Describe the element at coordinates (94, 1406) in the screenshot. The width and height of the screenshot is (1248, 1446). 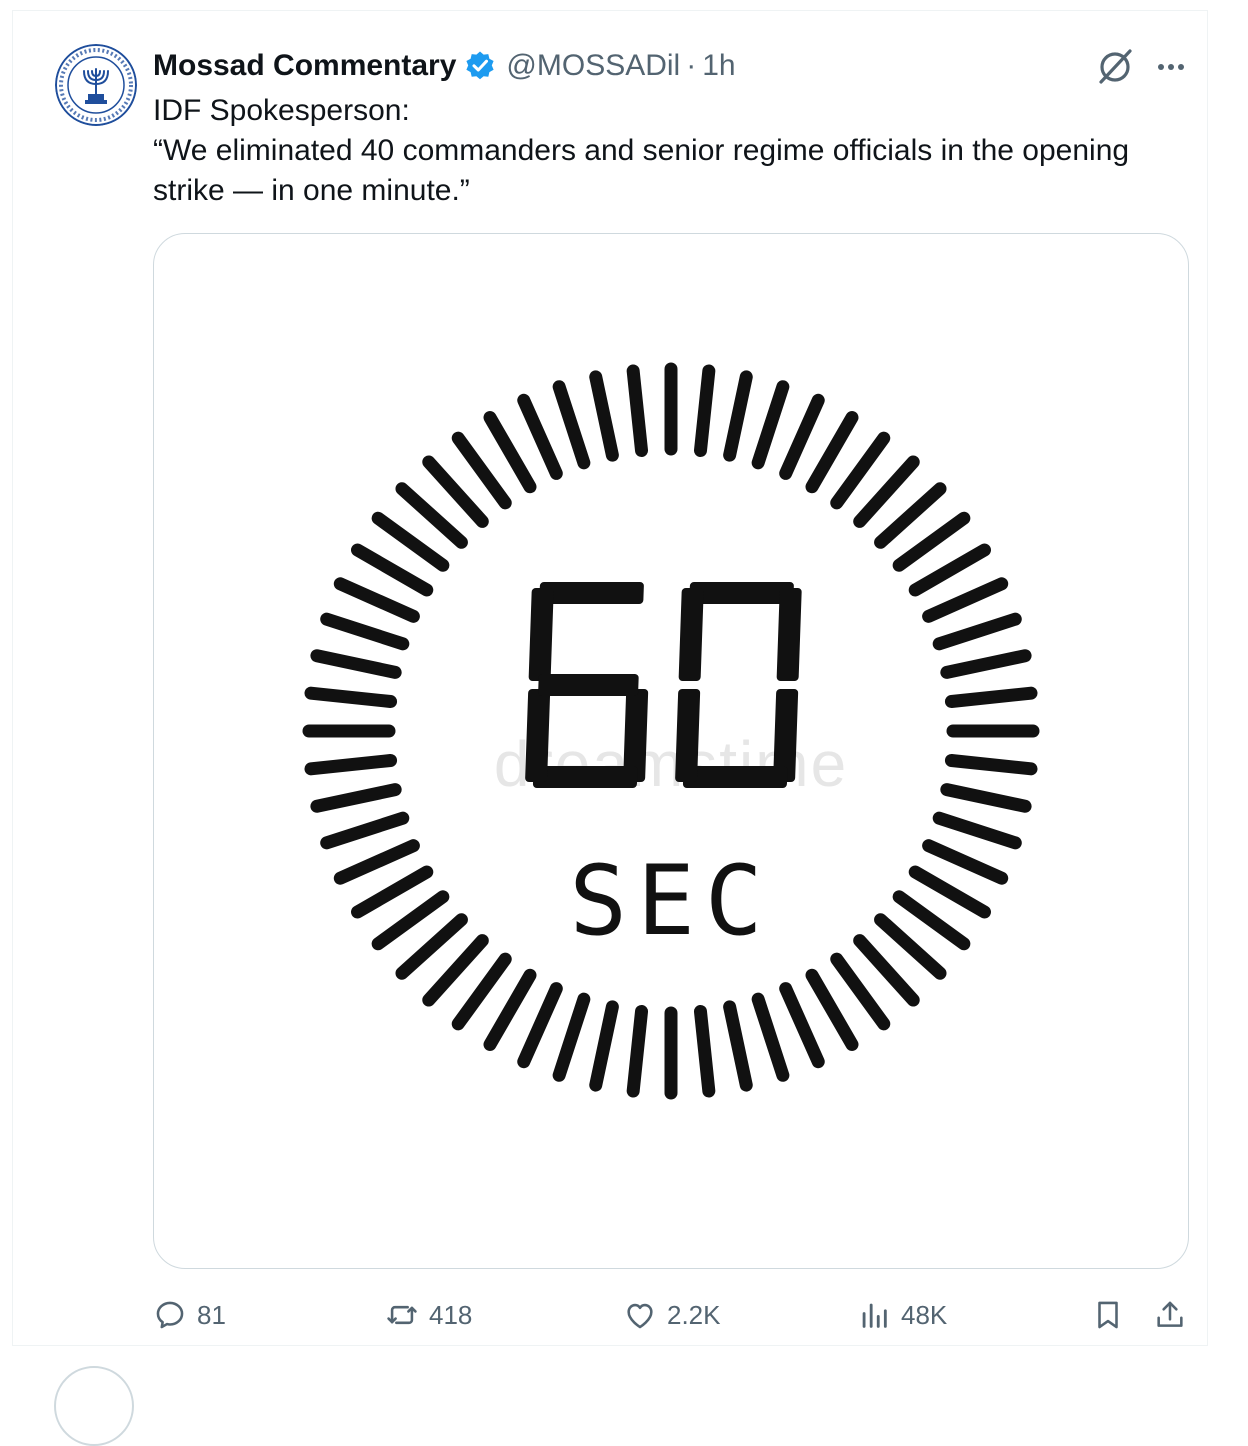
I see `next-tweet-avatar` at that location.